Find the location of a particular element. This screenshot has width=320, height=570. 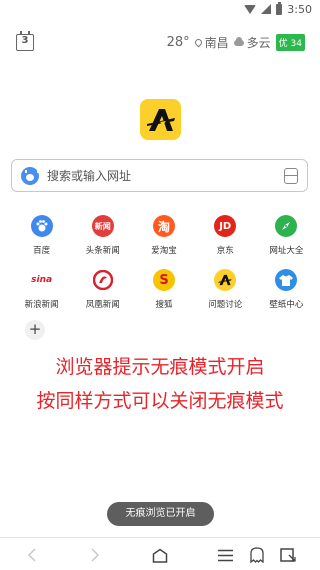

status-time: 3:50 is located at coordinates (299, 9).